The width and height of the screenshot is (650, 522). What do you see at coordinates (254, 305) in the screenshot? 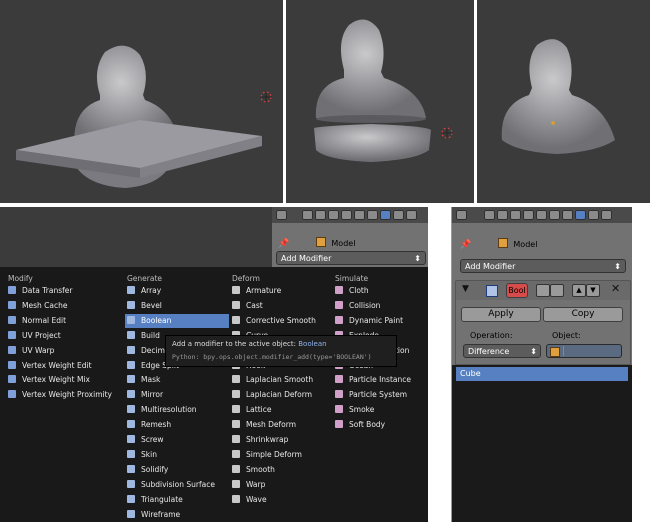
I see `menu-item-label: Cast` at bounding box center [254, 305].